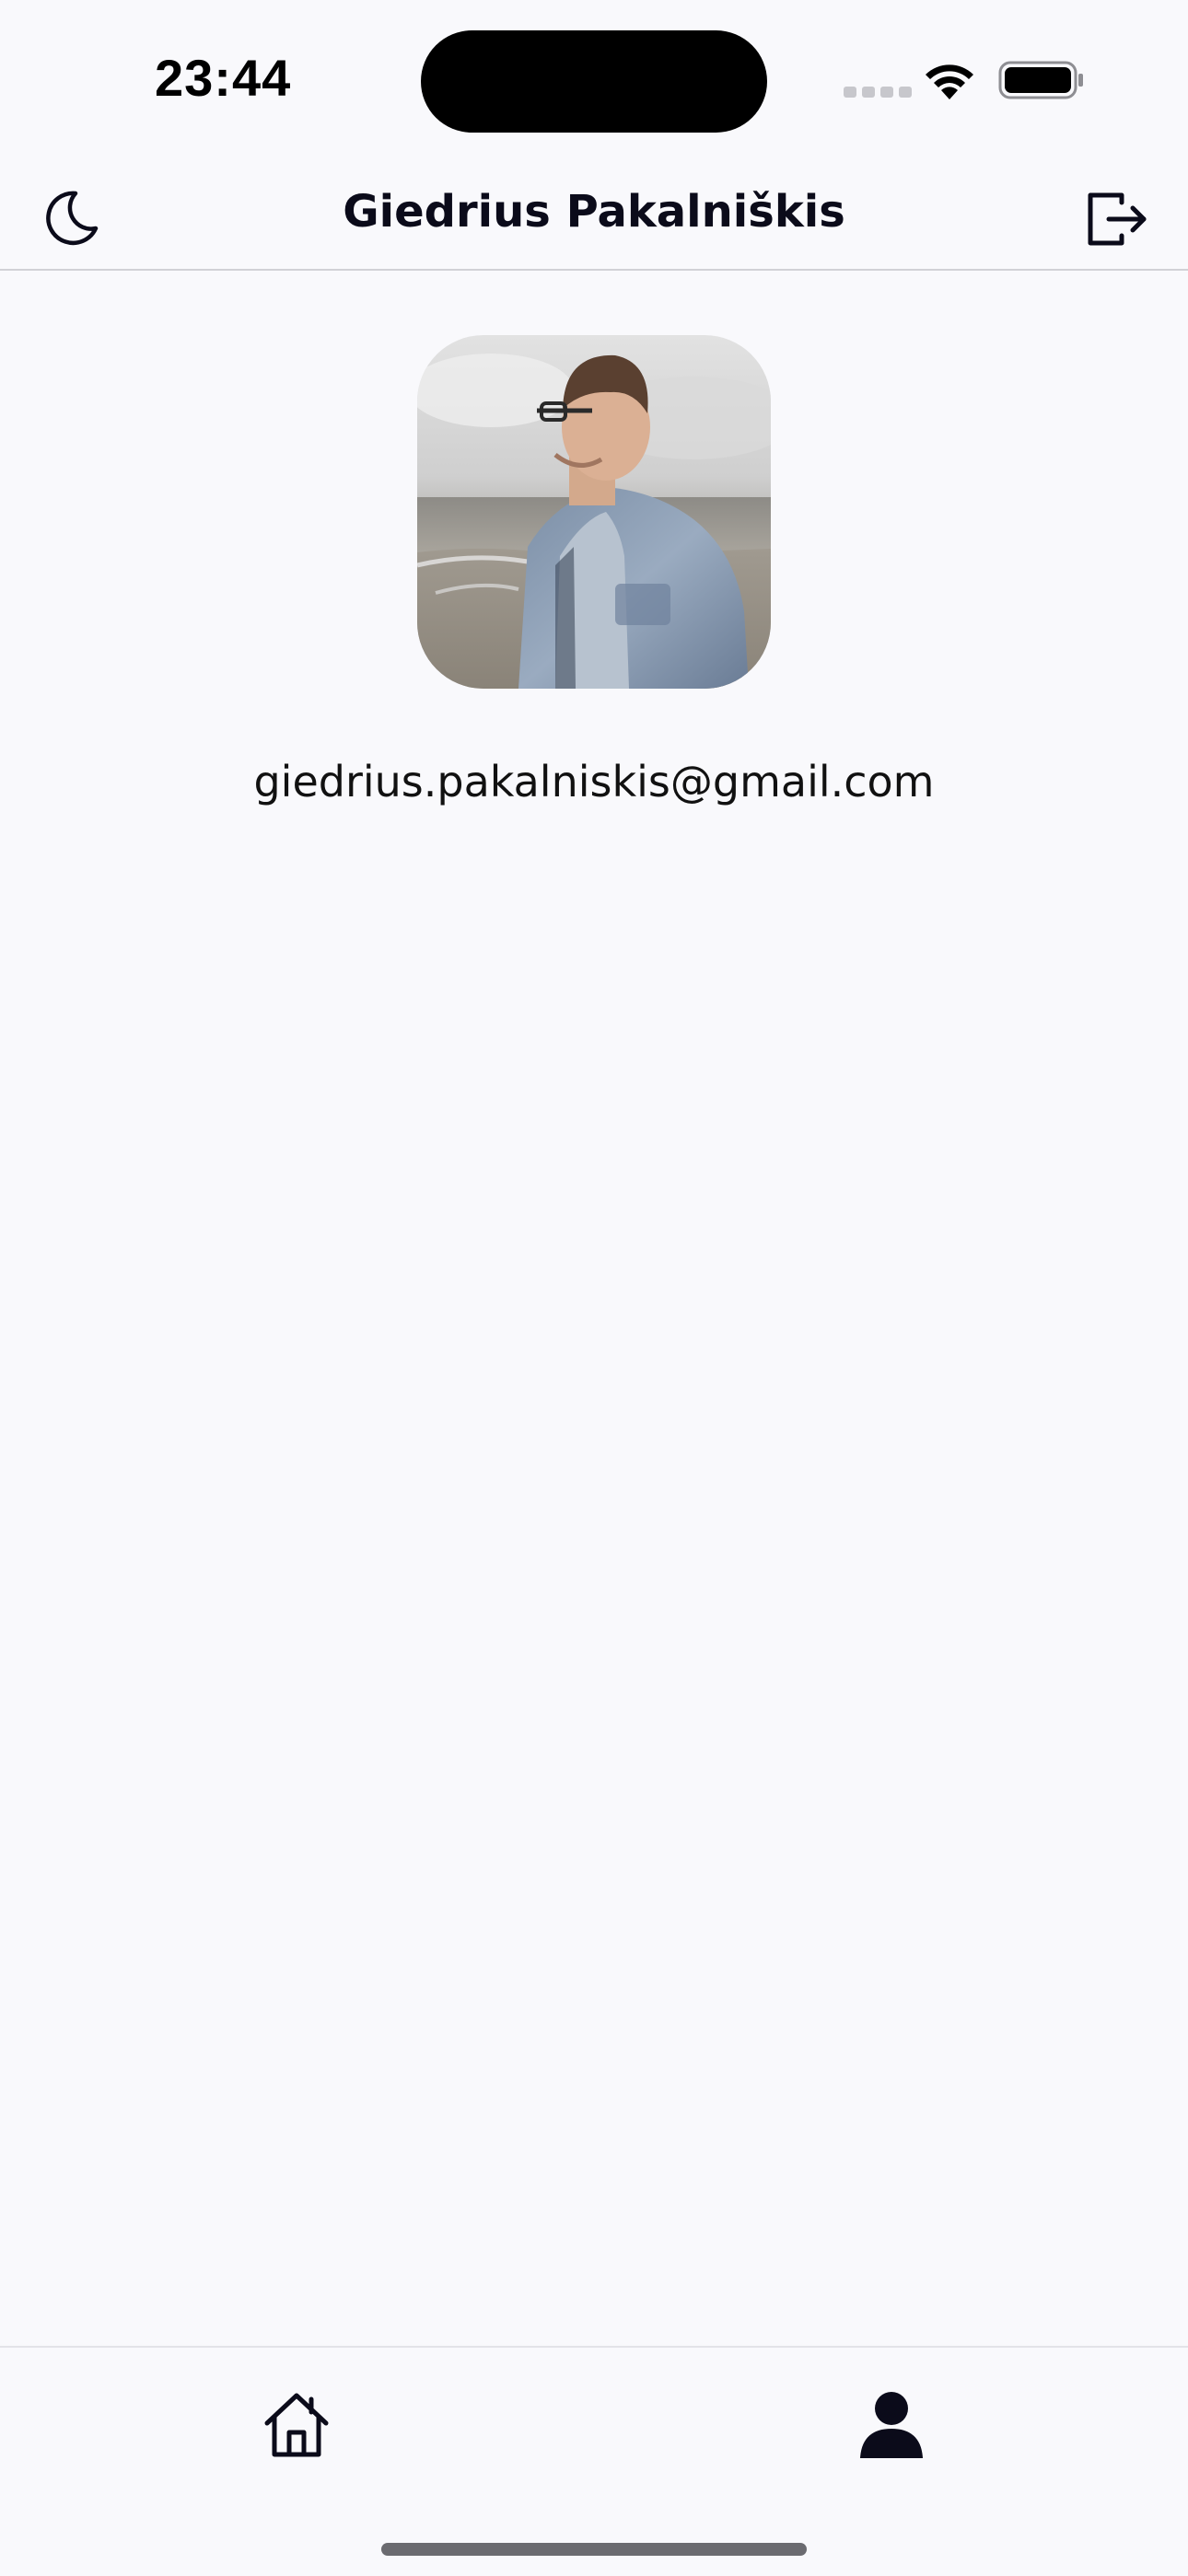 This screenshot has height=2576, width=1188. I want to click on cellular-signal-icon, so click(878, 92).